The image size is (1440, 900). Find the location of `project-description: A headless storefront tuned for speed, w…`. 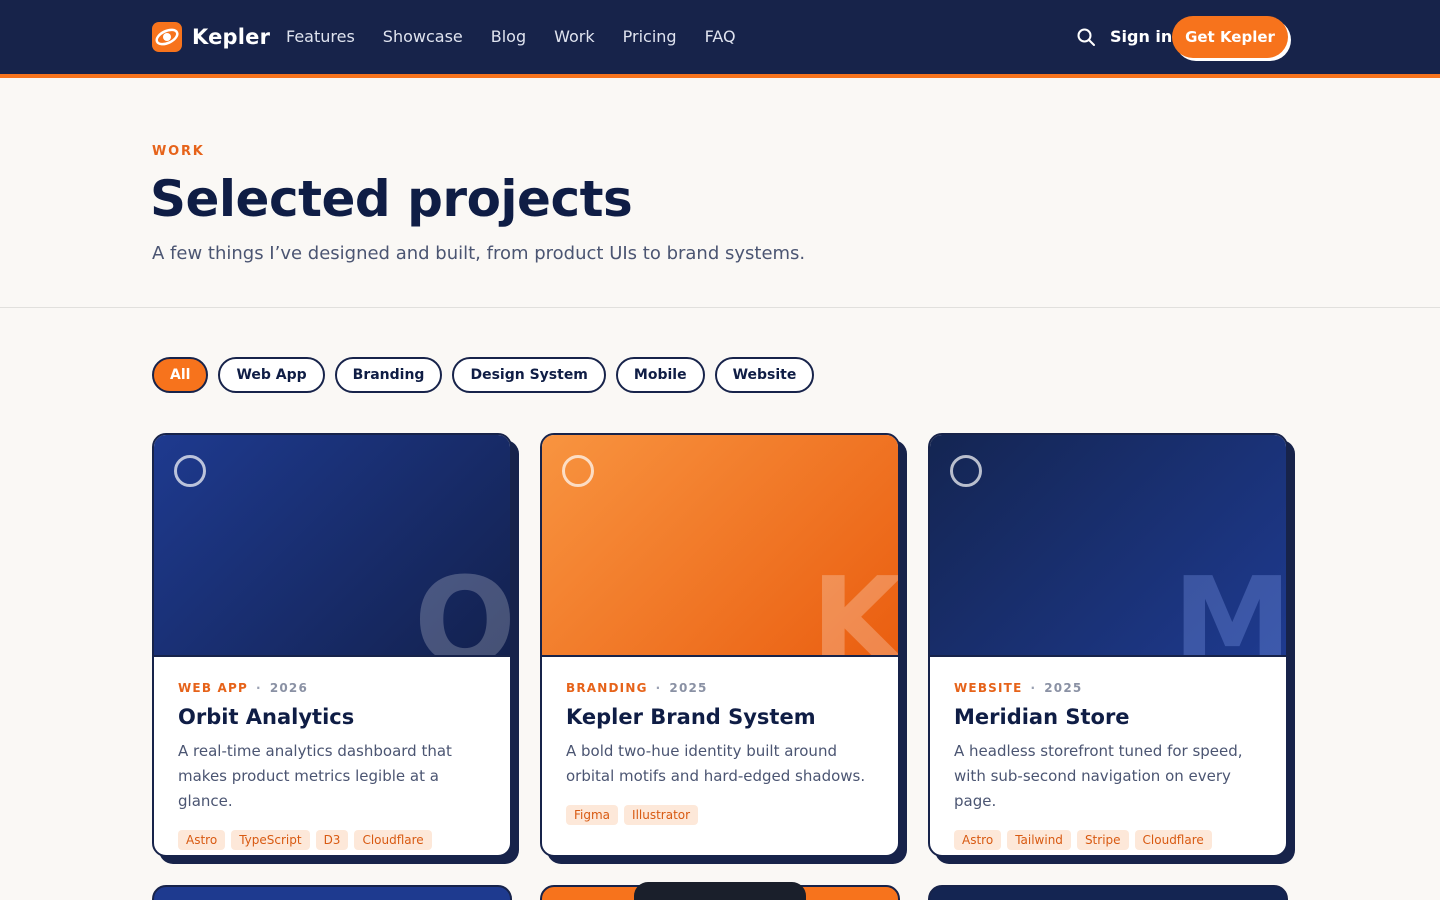

project-description: A headless storefront tuned for speed, w… is located at coordinates (1098, 776).